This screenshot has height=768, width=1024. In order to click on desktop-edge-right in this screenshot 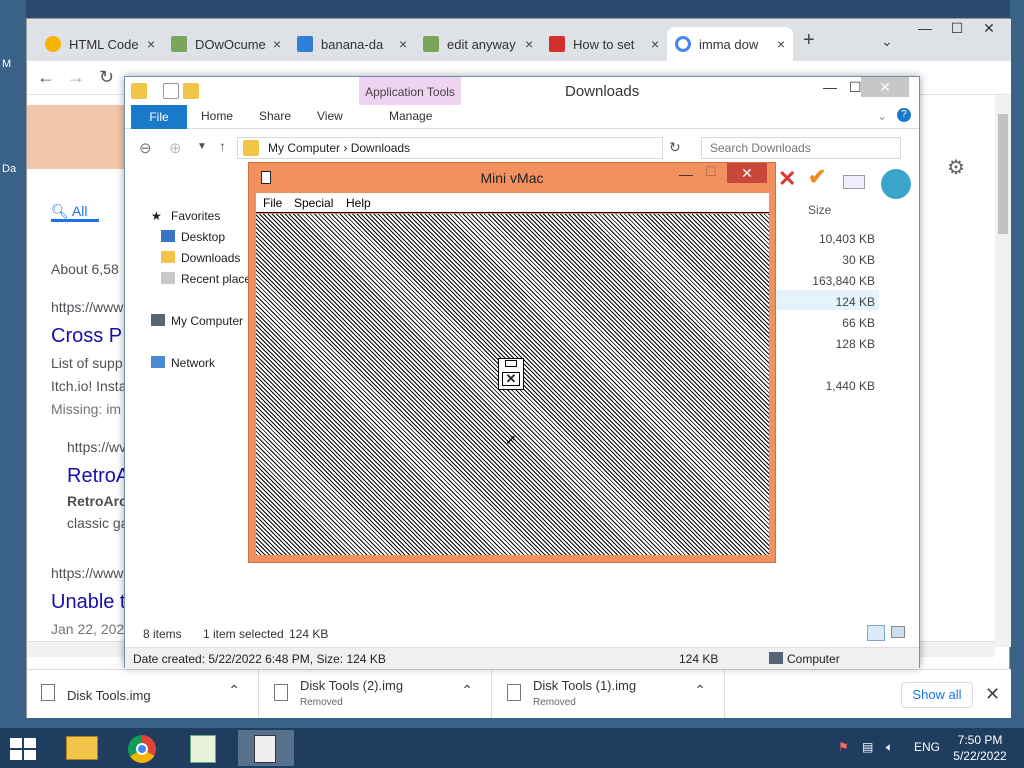, I will do `click(1017, 364)`.